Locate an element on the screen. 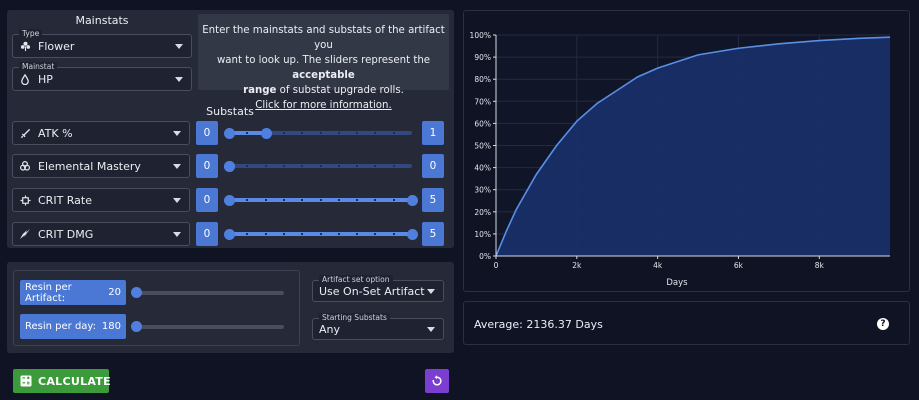 The image size is (919, 400). calculate-button: CALCULATE is located at coordinates (62, 381).